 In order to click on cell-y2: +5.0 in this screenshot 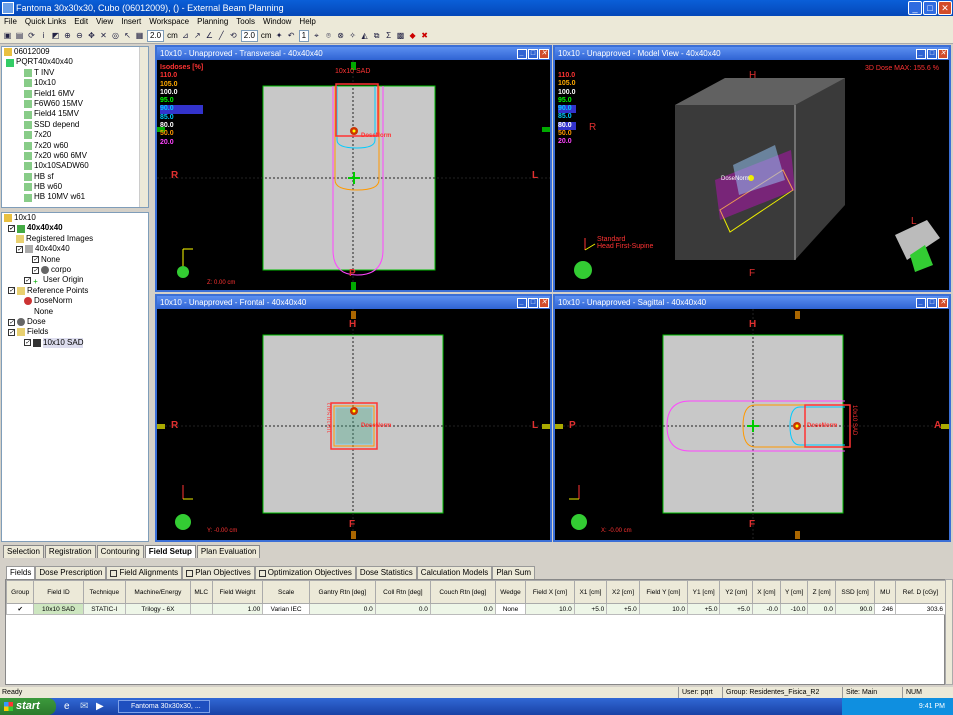, I will do `click(736, 609)`.